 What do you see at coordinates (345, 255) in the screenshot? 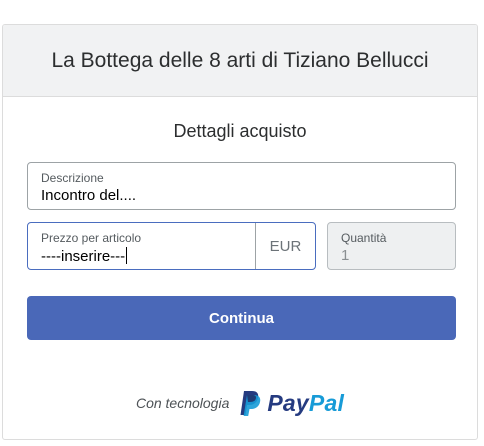
I see `quantity-value: 1` at bounding box center [345, 255].